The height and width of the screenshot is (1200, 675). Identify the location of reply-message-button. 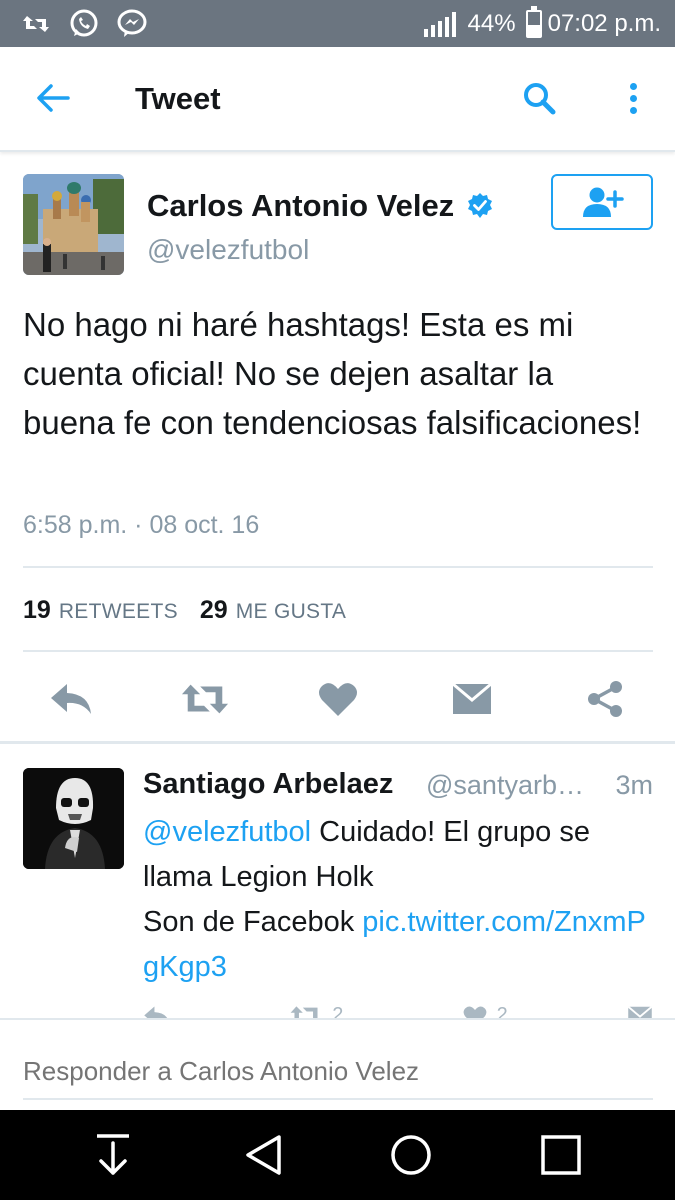
(640, 1011).